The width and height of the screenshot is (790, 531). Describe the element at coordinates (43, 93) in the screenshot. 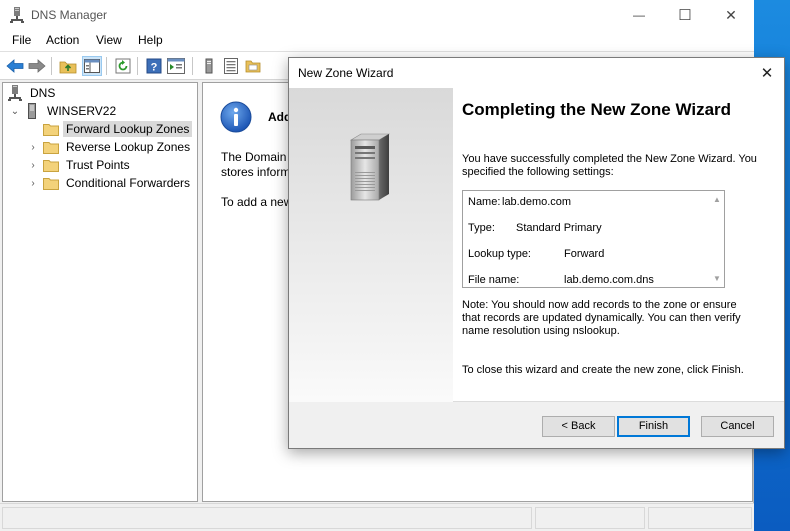

I see `tree-item-label: DNS` at that location.